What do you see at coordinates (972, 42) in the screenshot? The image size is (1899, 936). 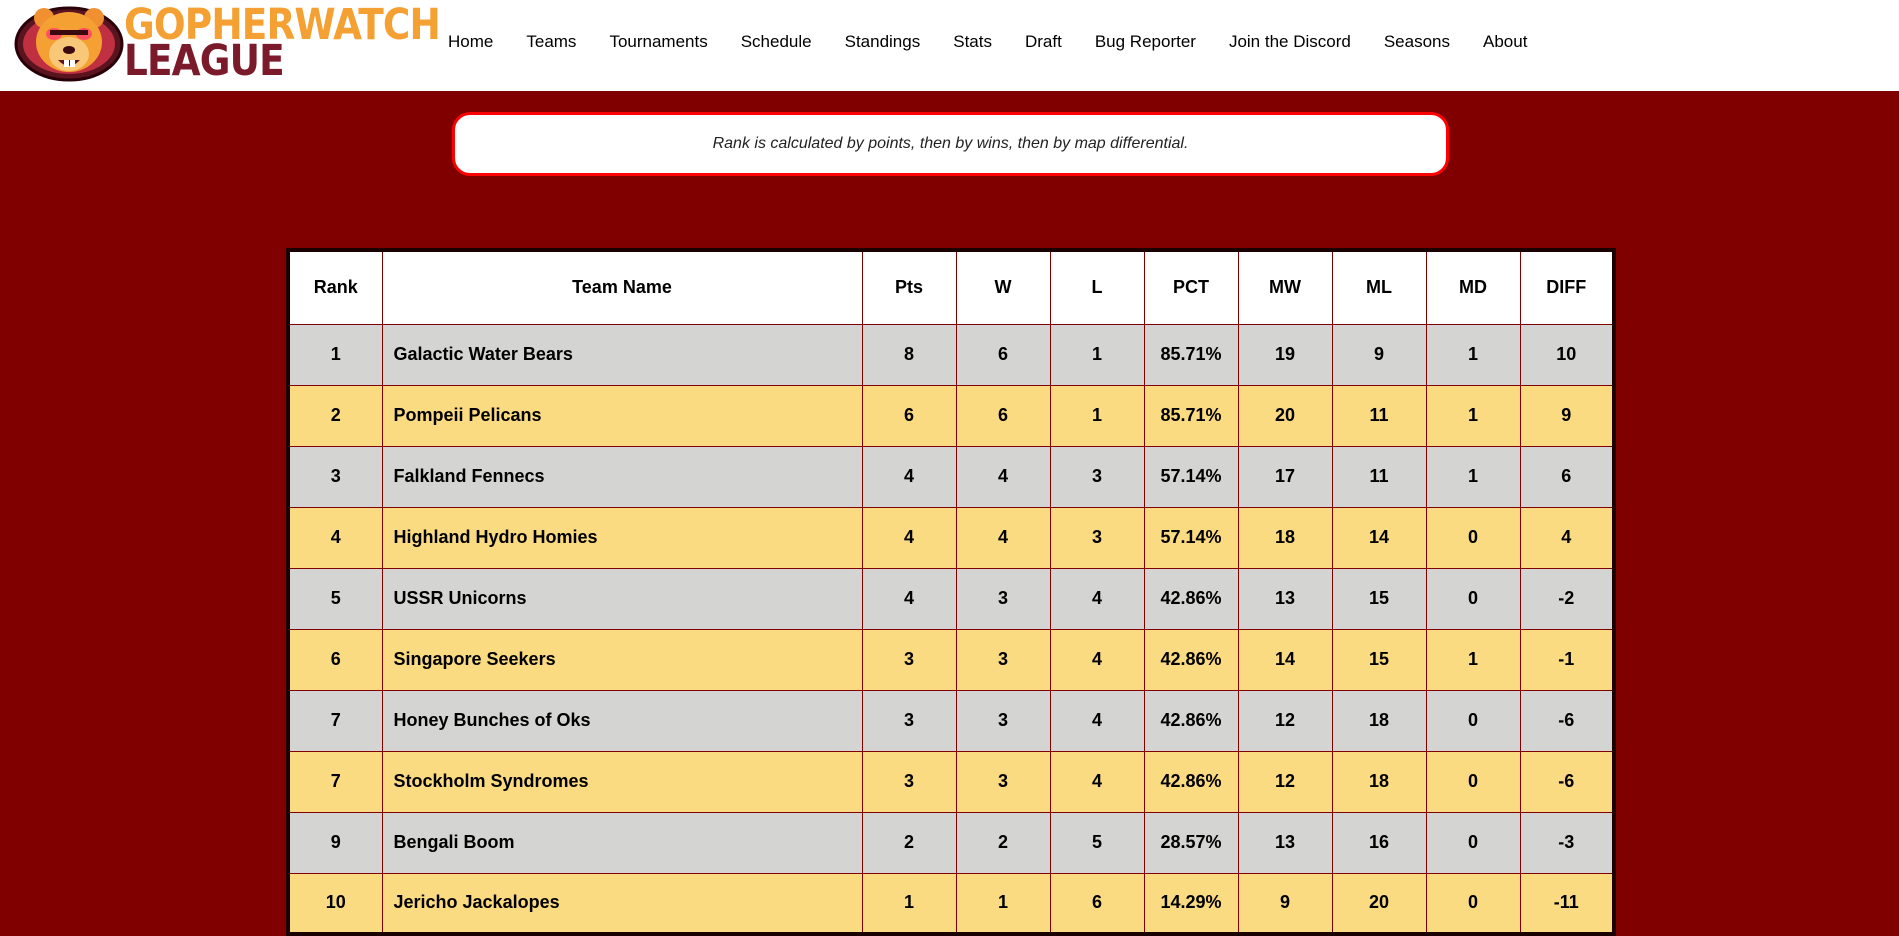 I see `nav-stats: Stats` at bounding box center [972, 42].